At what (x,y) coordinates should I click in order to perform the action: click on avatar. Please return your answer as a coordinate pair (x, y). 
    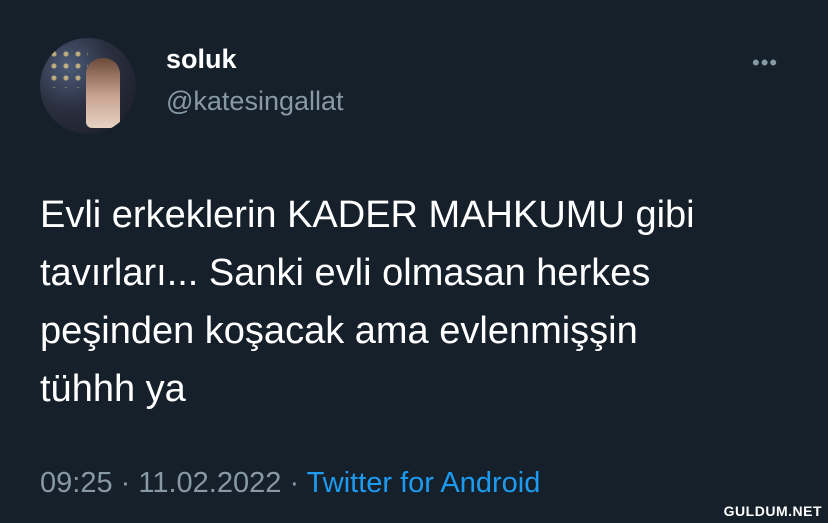
    Looking at the image, I should click on (88, 86).